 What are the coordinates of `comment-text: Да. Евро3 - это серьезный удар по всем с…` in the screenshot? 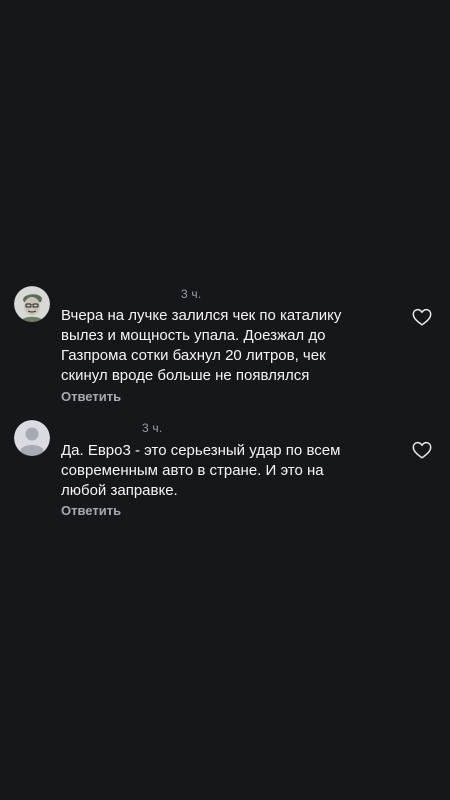 It's located at (201, 470).